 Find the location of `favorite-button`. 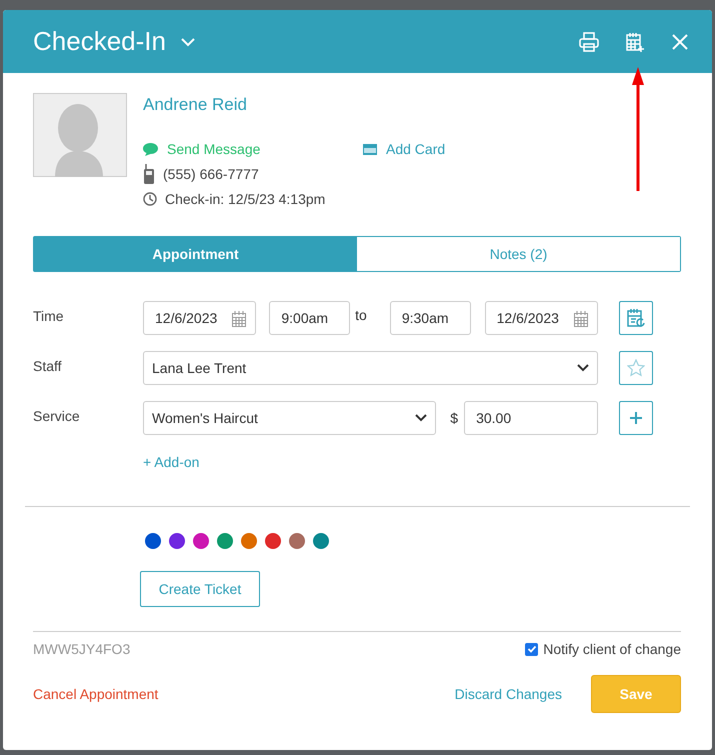

favorite-button is located at coordinates (636, 368).